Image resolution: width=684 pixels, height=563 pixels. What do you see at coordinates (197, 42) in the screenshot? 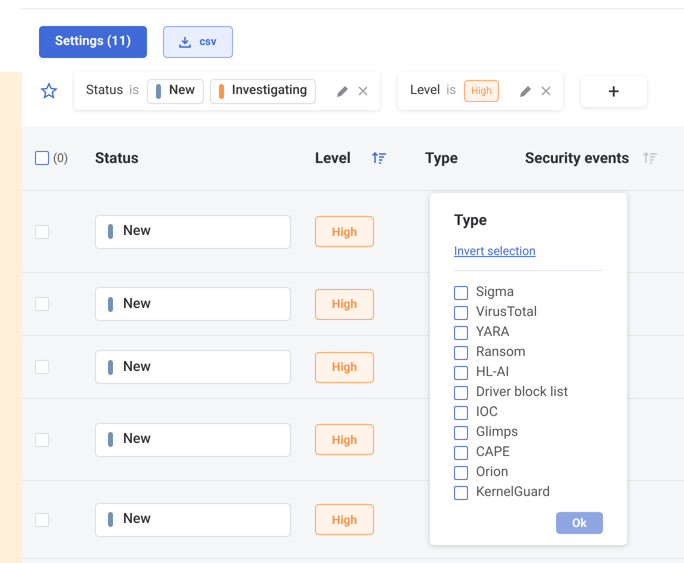
I see `csv-button: csv` at bounding box center [197, 42].